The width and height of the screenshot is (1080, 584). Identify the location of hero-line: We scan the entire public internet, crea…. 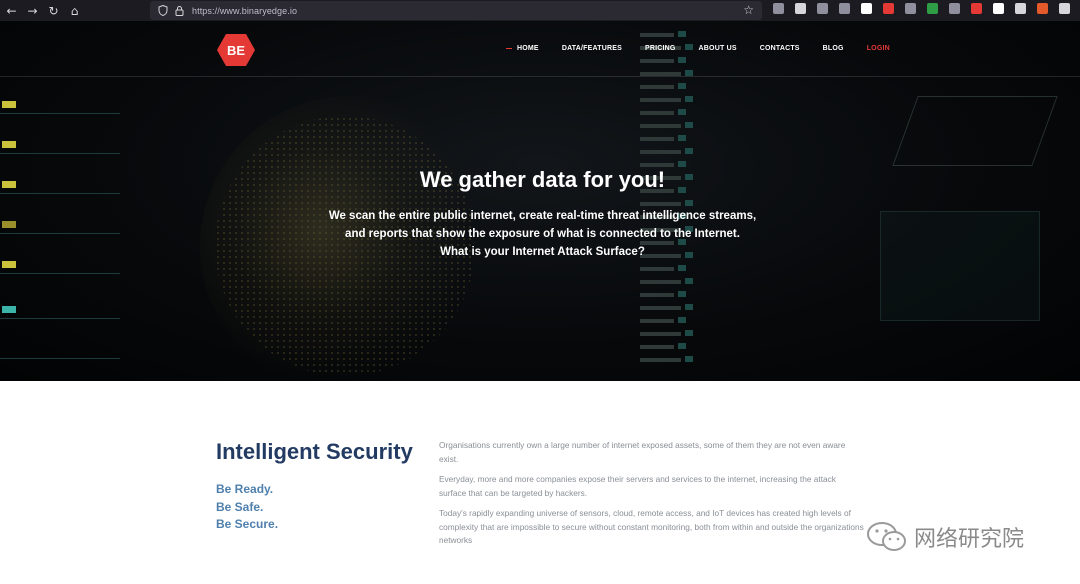
(542, 216).